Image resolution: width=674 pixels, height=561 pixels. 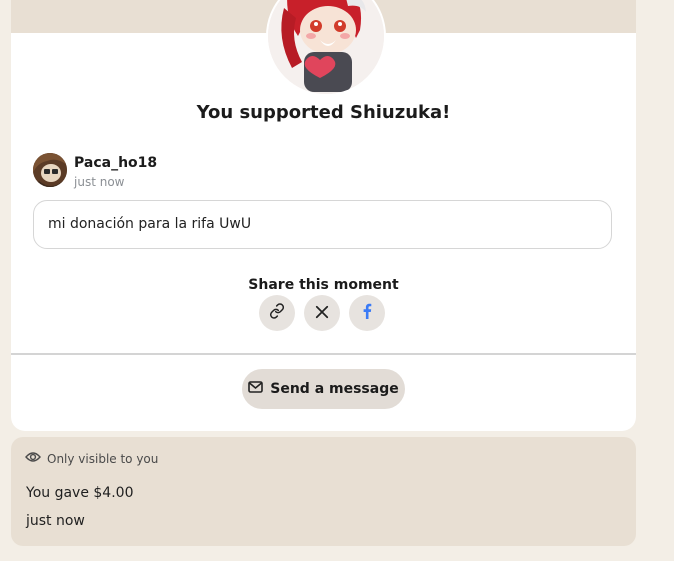 What do you see at coordinates (323, 112) in the screenshot?
I see `support-title: You supported Shiuzuka!` at bounding box center [323, 112].